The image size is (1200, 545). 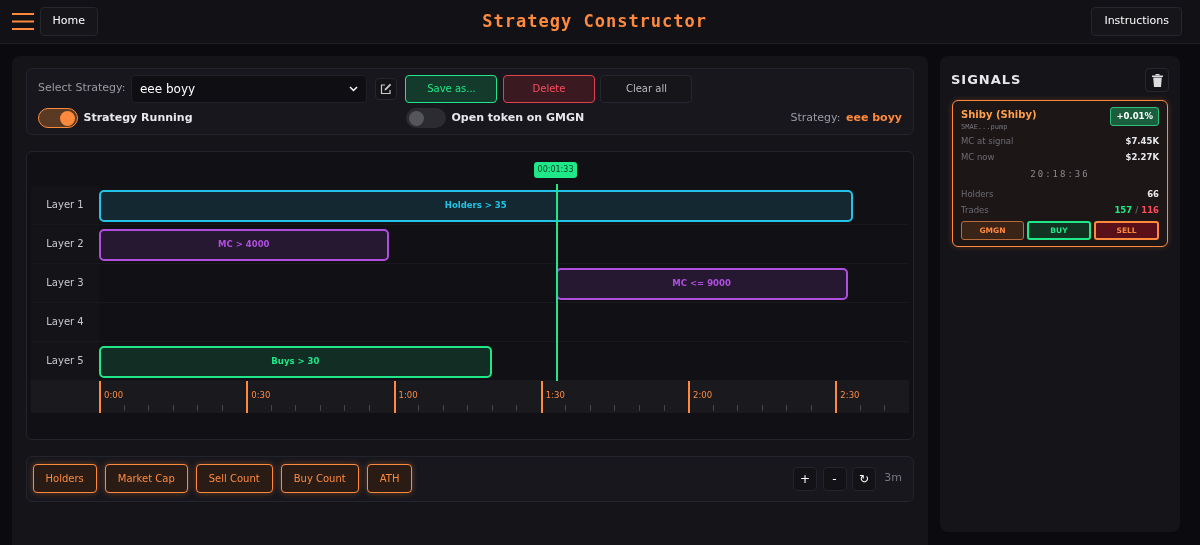 I want to click on stat-label: Holders, so click(x=977, y=194).